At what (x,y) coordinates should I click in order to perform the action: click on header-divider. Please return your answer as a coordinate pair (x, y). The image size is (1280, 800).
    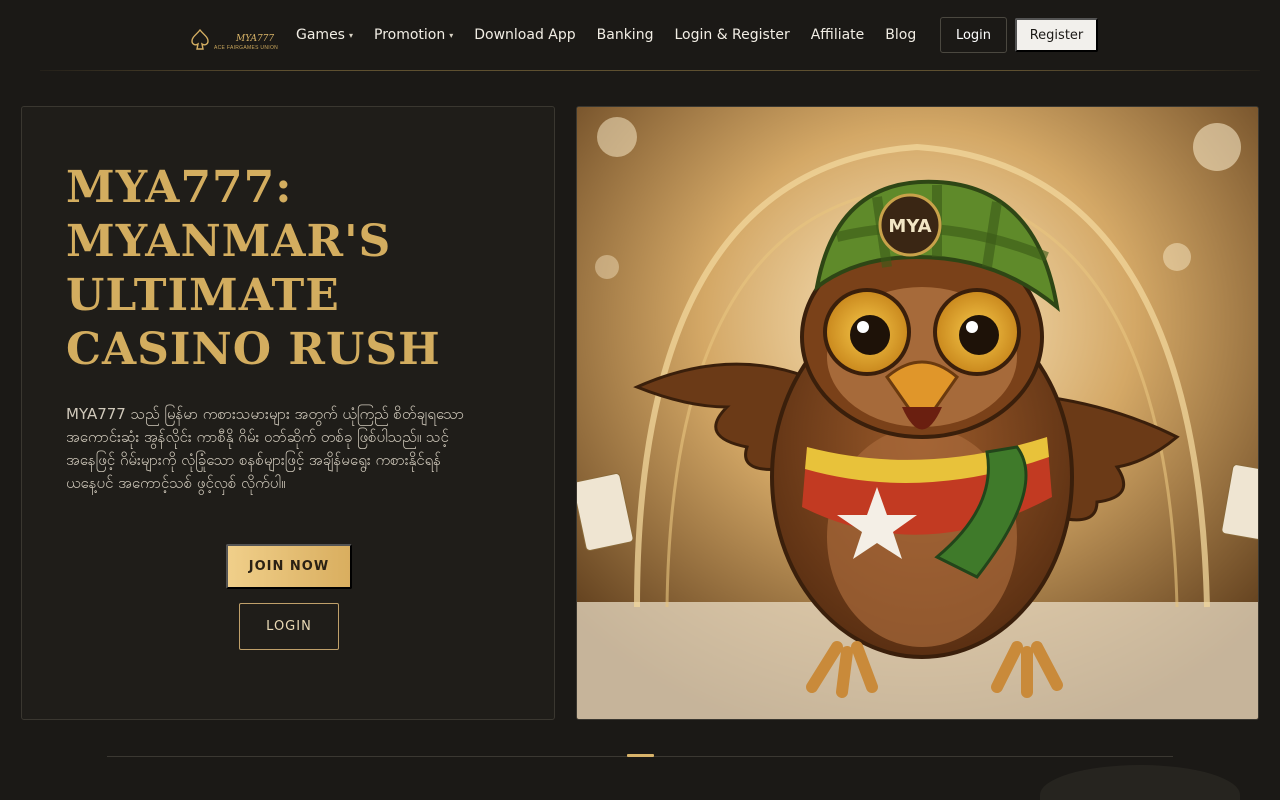
    Looking at the image, I should click on (650, 70).